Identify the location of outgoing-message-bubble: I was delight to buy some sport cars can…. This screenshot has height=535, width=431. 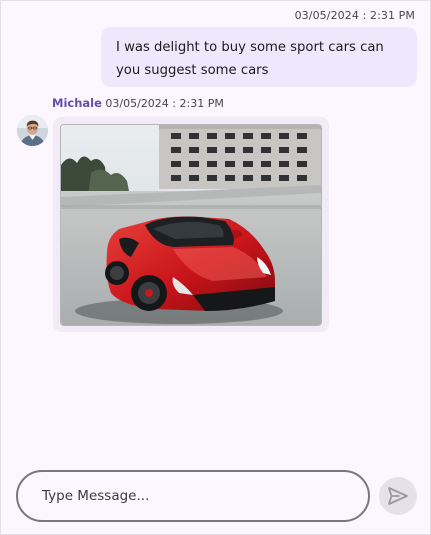
(259, 57).